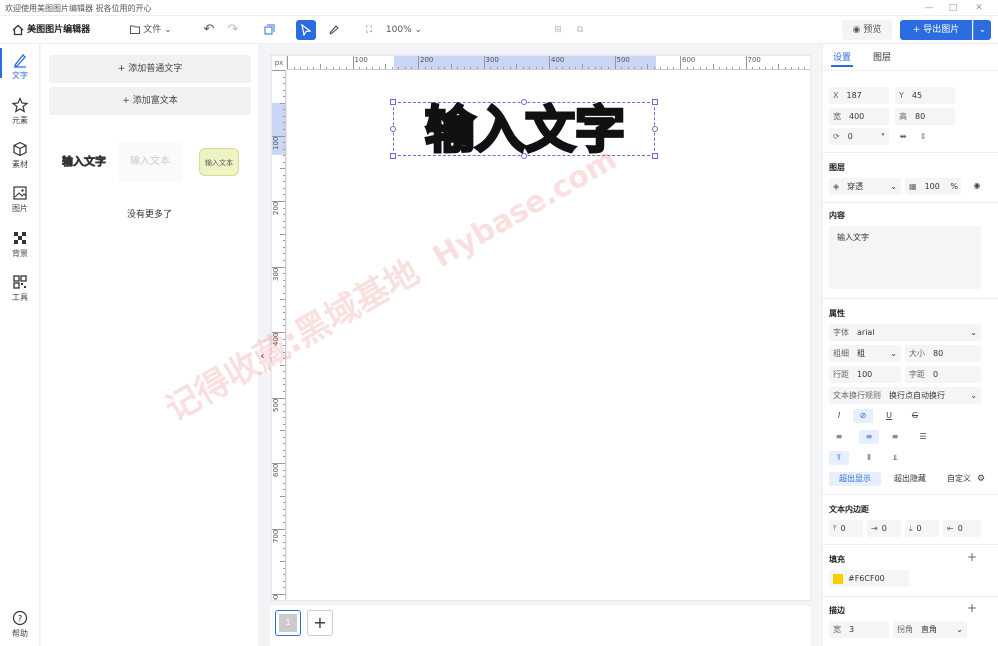 Image resolution: width=998 pixels, height=646 pixels. I want to click on nav-item-elements: 元素, so click(20, 111).